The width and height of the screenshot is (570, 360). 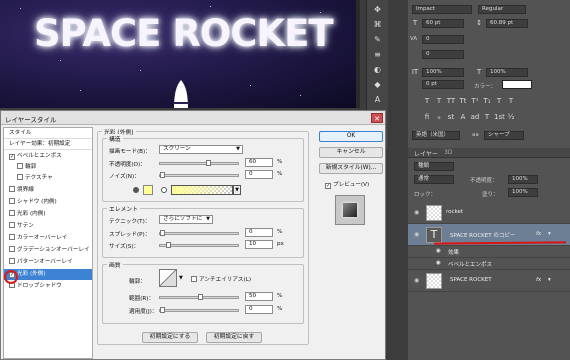 I want to click on style-item-contour: 輪郭, so click(x=48, y=167).